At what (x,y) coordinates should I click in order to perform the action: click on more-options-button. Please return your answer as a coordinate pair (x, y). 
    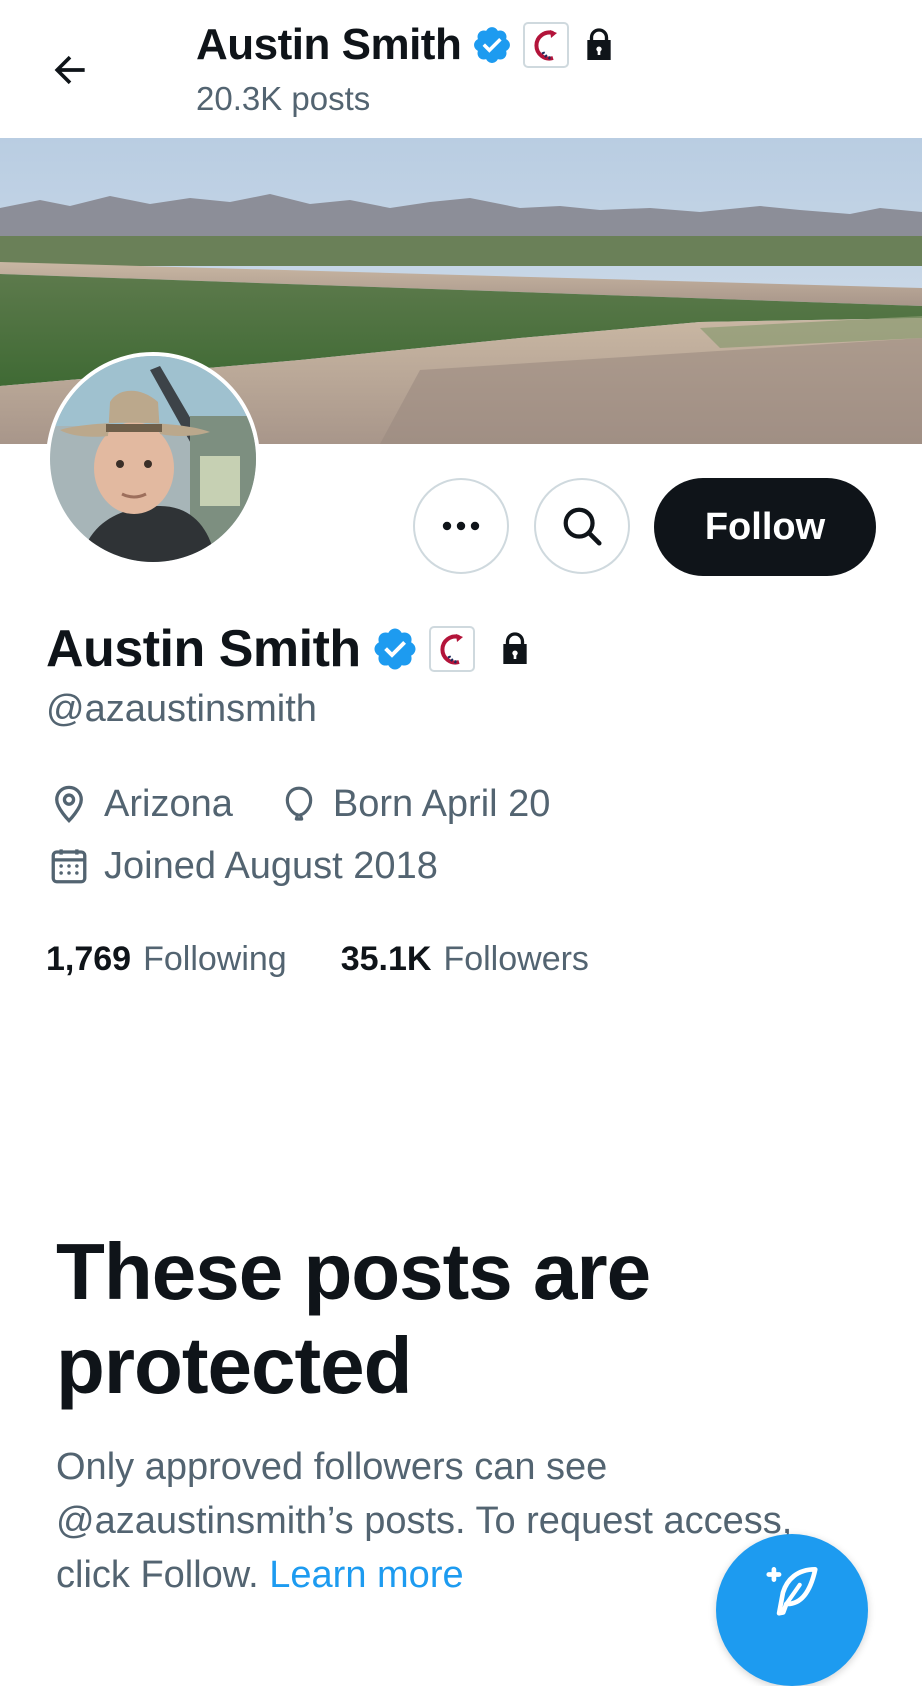
    Looking at the image, I should click on (461, 526).